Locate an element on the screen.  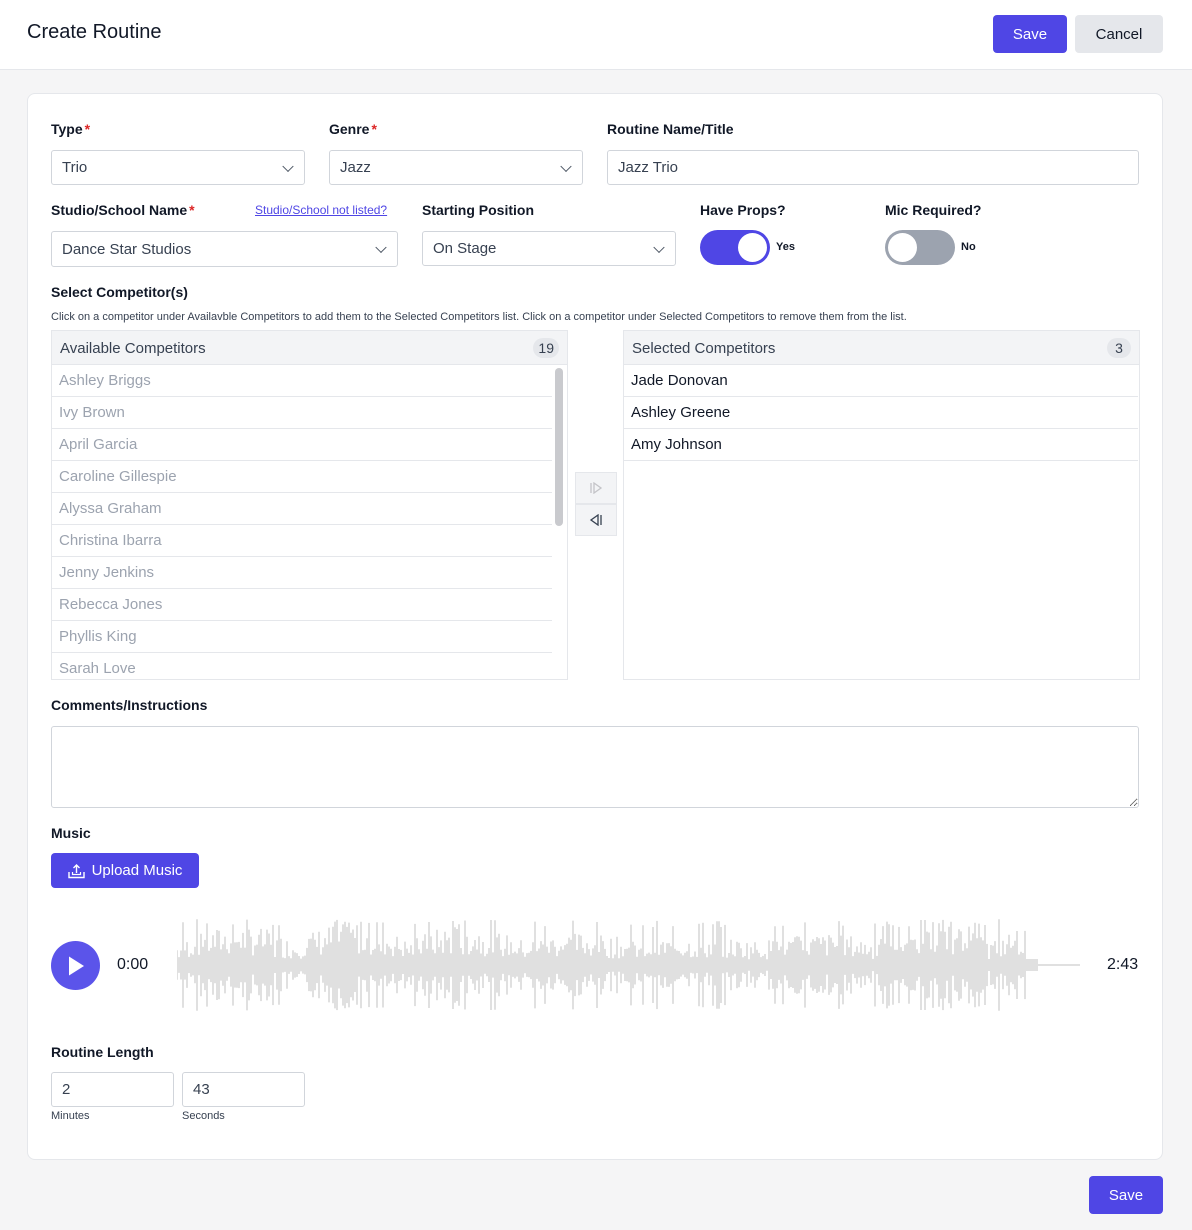
audio-waveform is located at coordinates (629, 965).